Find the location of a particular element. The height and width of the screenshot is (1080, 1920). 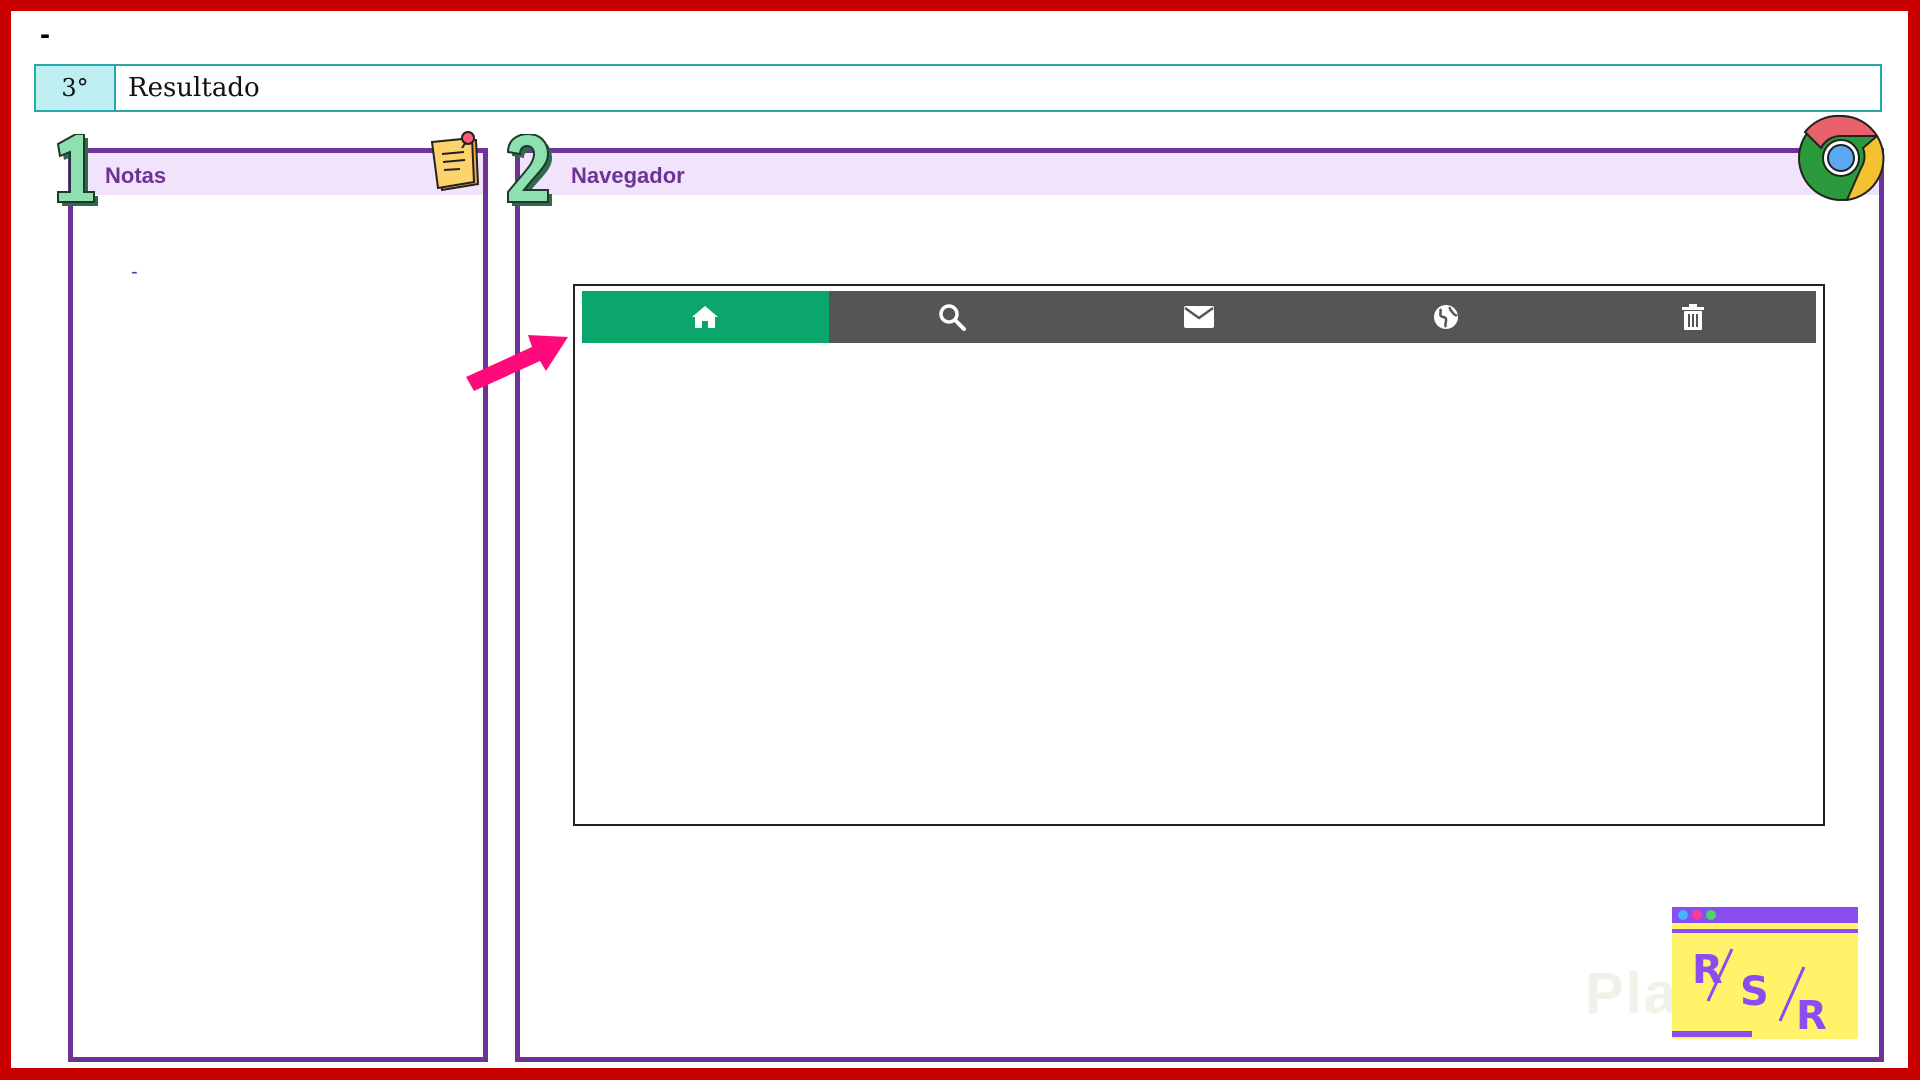

globe-icon is located at coordinates (1445, 317).